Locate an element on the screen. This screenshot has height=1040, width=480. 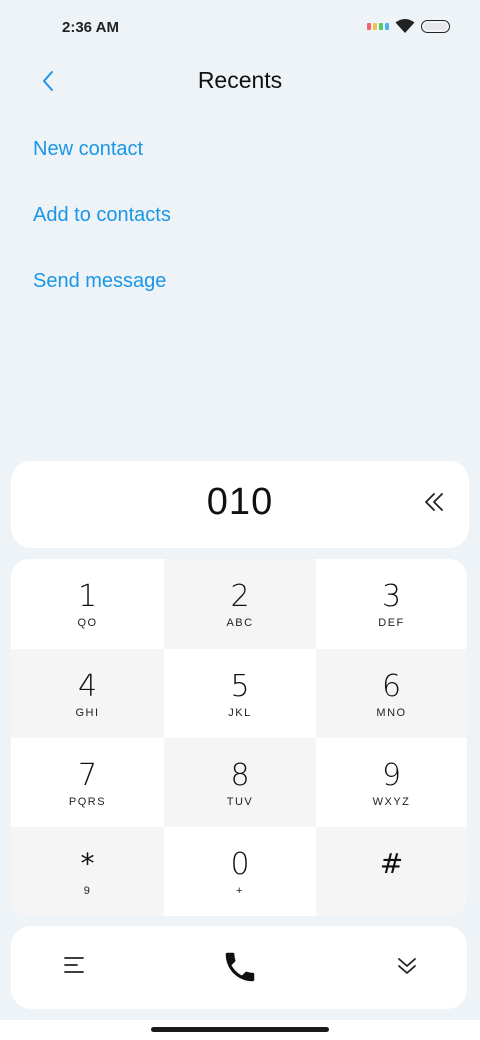
status-time: 2:36 AM is located at coordinates (90, 27).